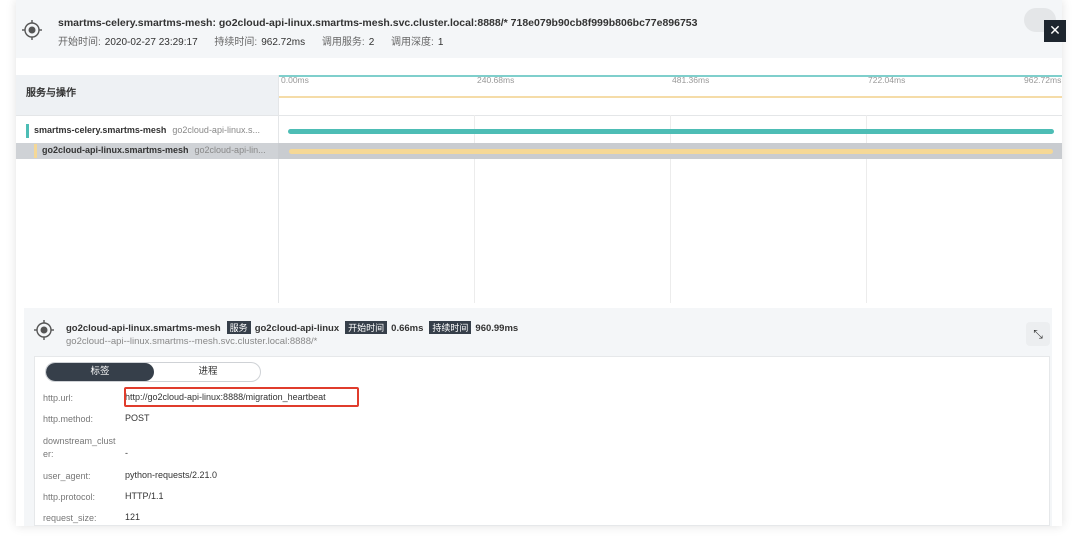 The height and width of the screenshot is (539, 1080). I want to click on tab-process: 进程, so click(207, 372).